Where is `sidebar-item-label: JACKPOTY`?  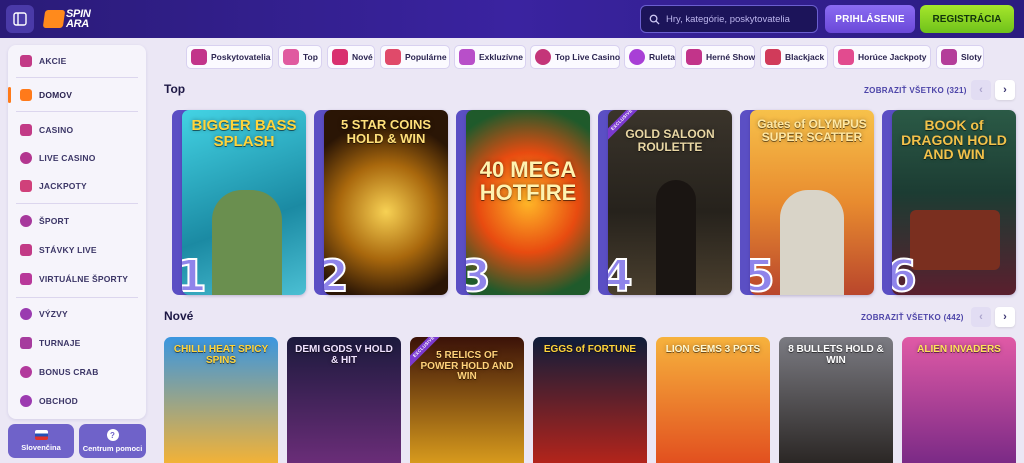
sidebar-item-label: JACKPOTY is located at coordinates (63, 186).